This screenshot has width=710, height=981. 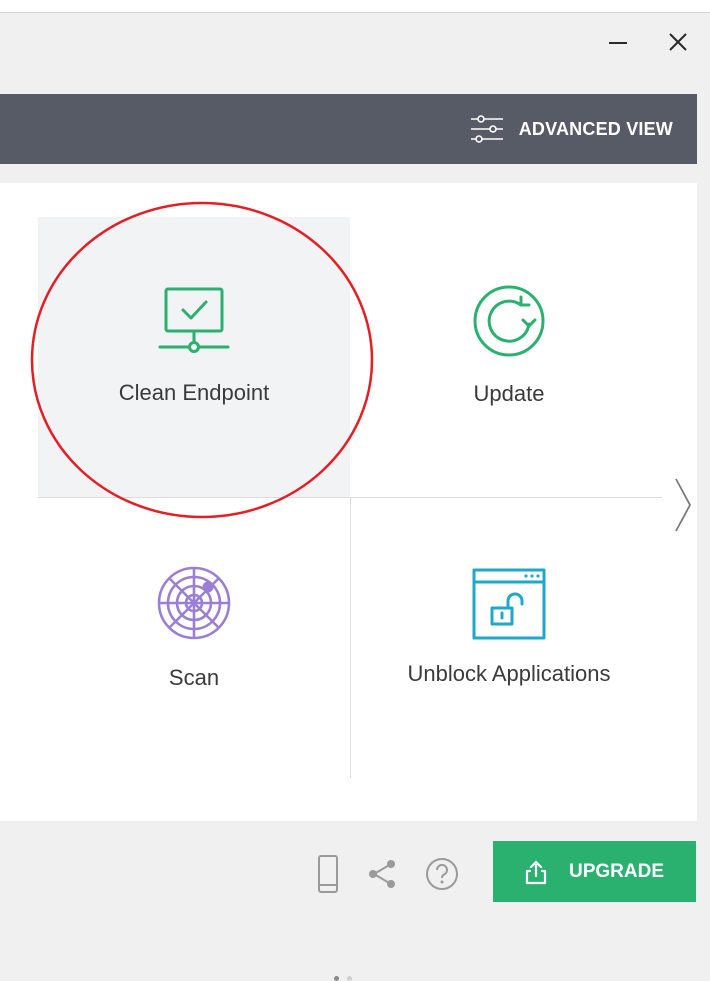 I want to click on tile-label: Unblock Applications, so click(x=509, y=673).